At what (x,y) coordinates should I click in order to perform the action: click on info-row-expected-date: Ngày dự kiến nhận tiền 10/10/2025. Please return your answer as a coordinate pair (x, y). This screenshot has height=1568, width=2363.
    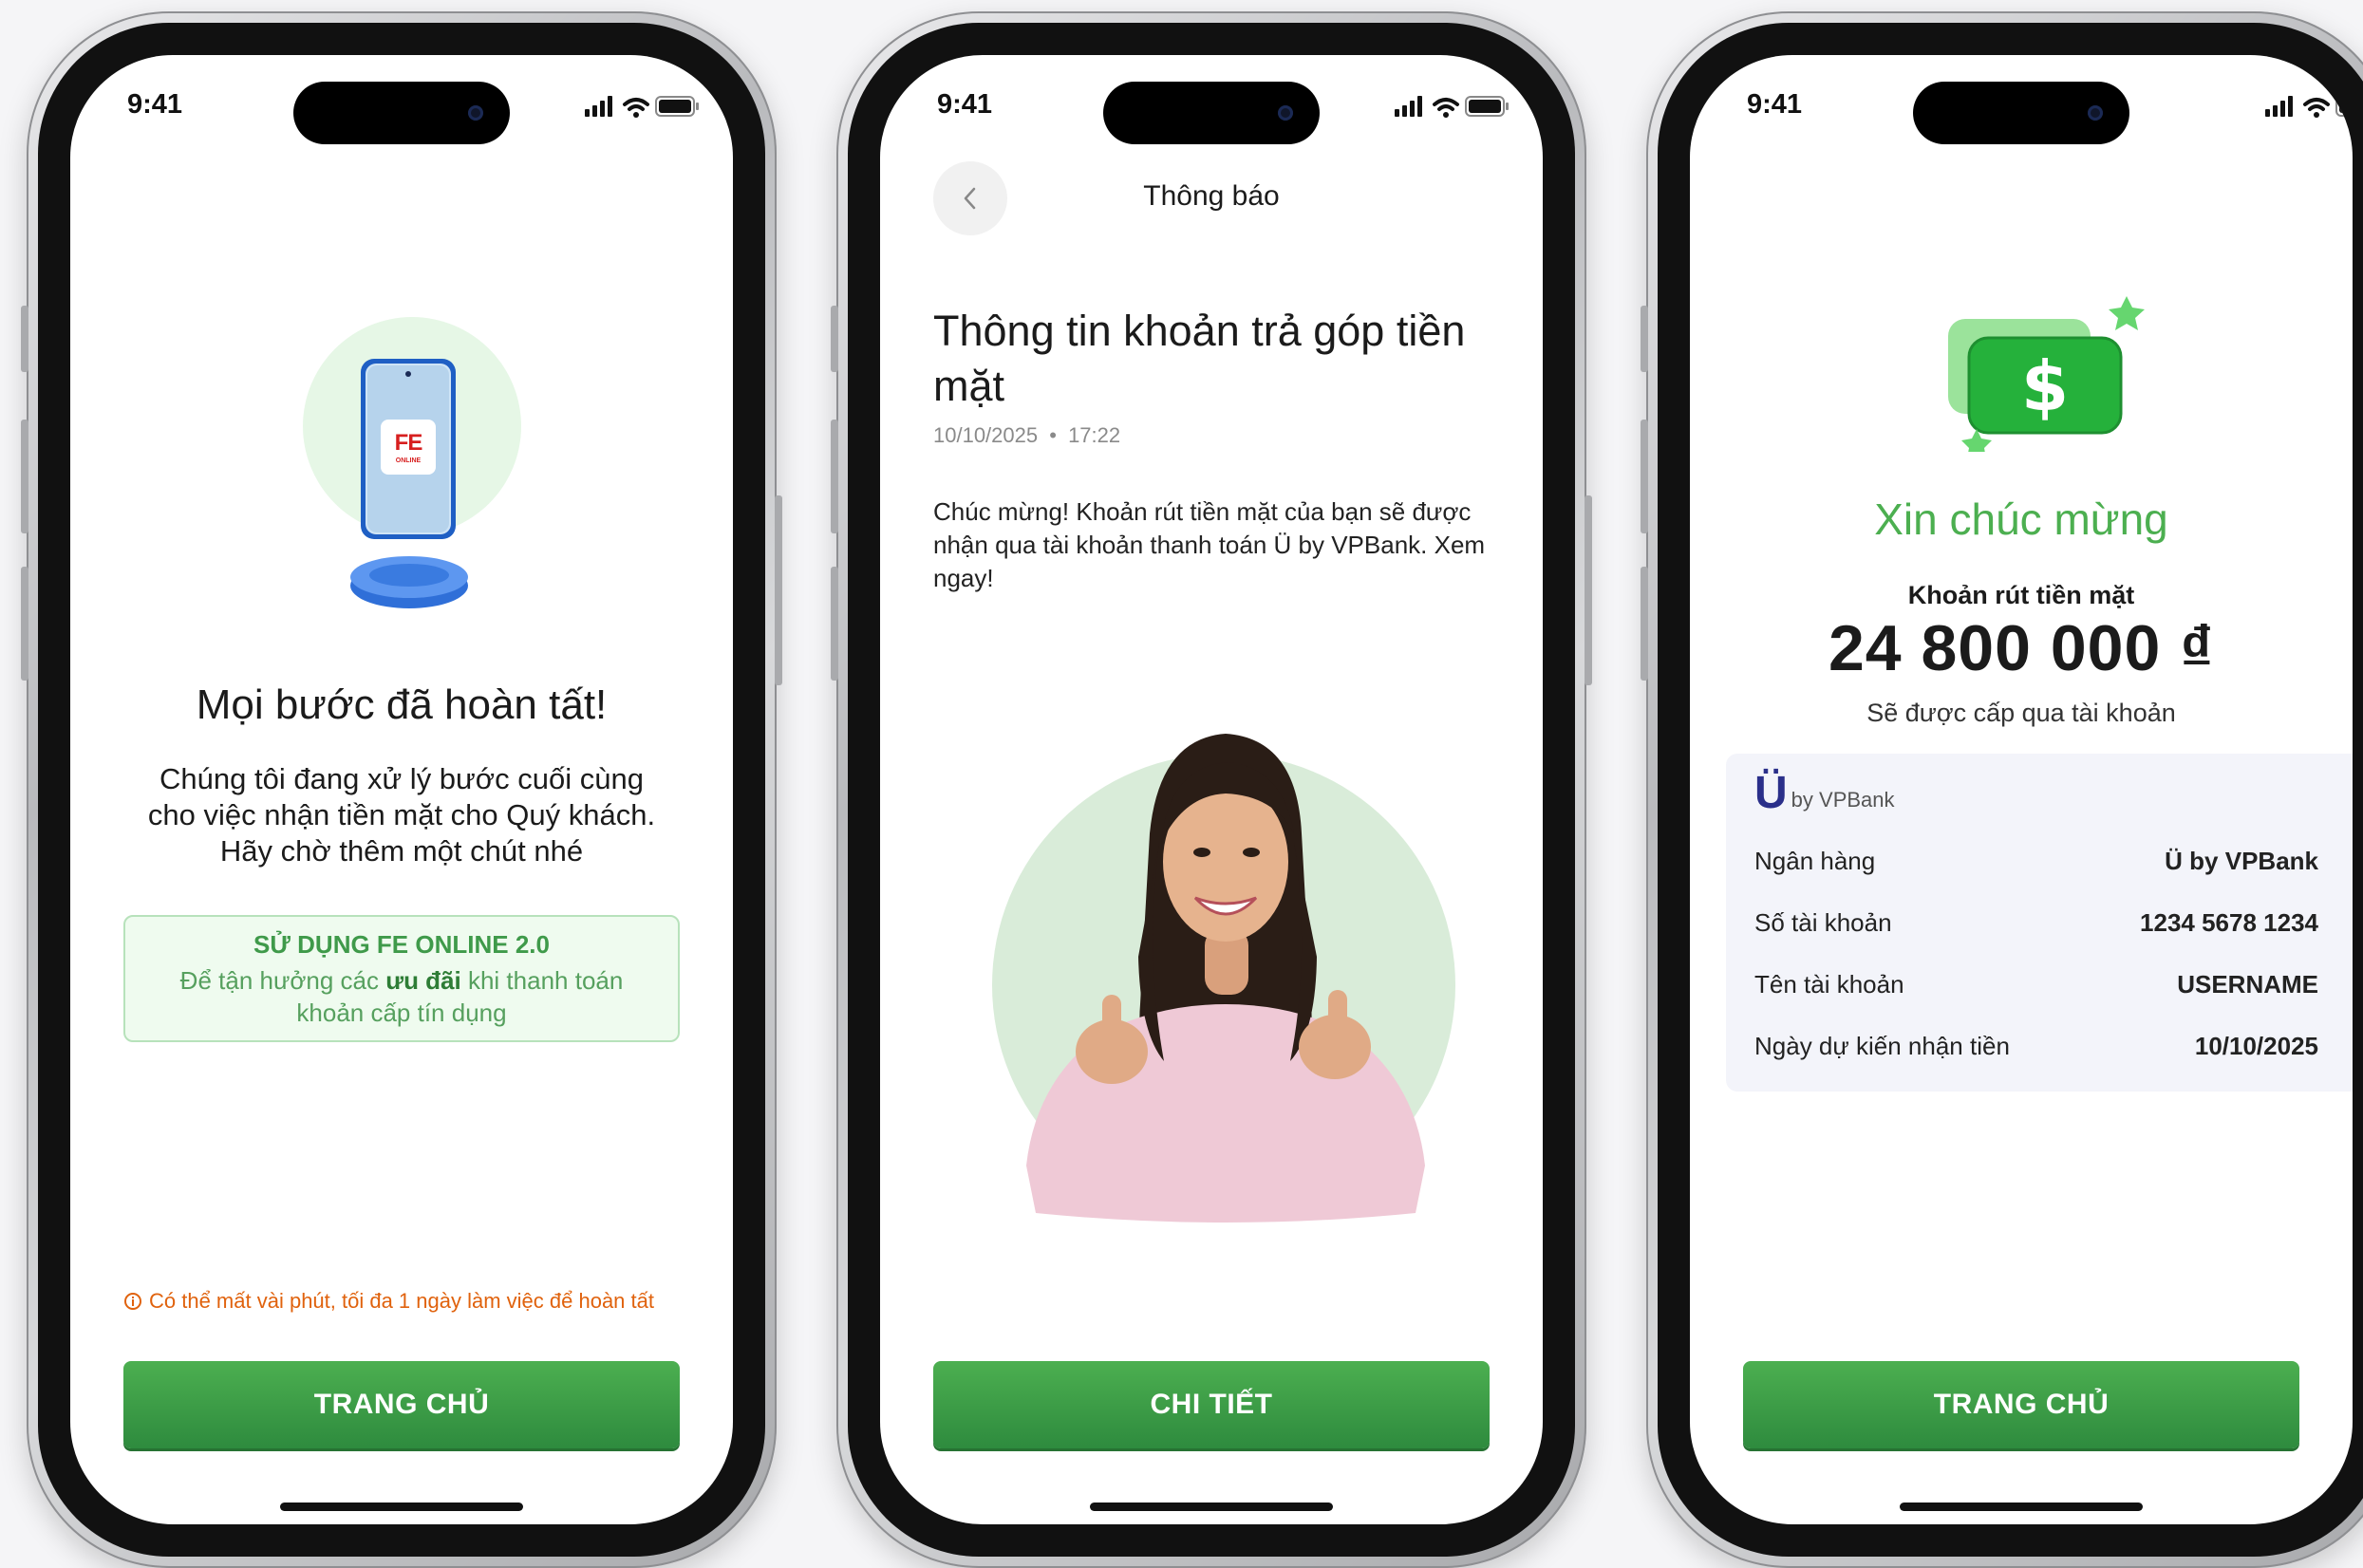
    Looking at the image, I should click on (2036, 1051).